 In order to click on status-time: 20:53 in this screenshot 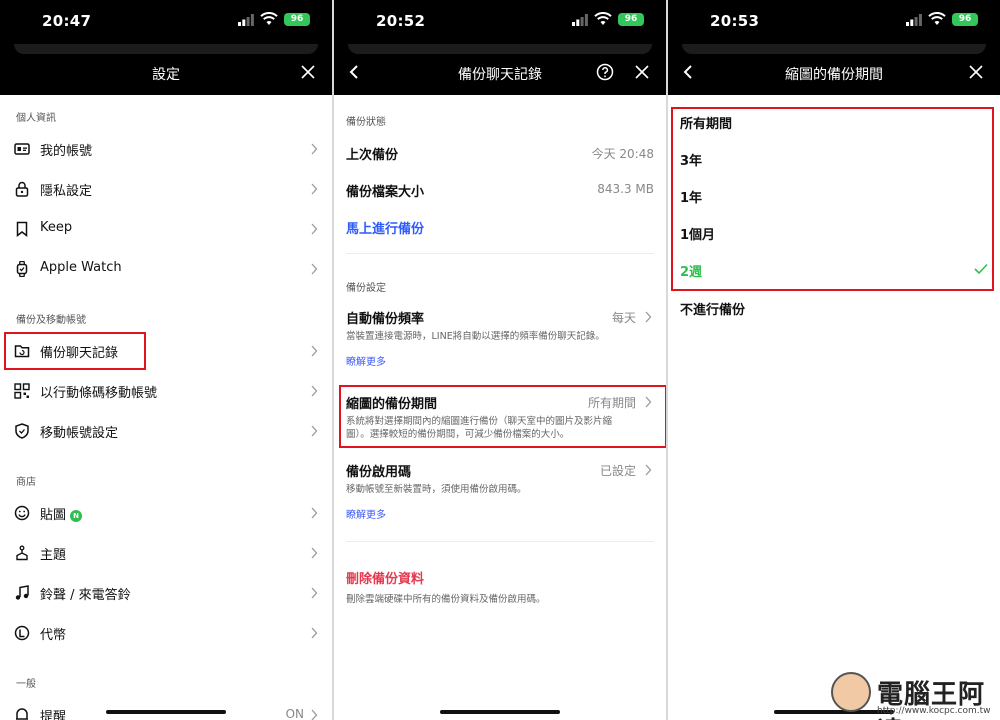, I will do `click(735, 21)`.